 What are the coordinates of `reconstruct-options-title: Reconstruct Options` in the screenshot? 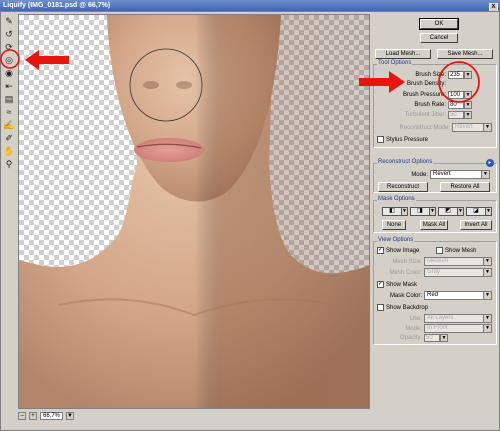 It's located at (405, 162).